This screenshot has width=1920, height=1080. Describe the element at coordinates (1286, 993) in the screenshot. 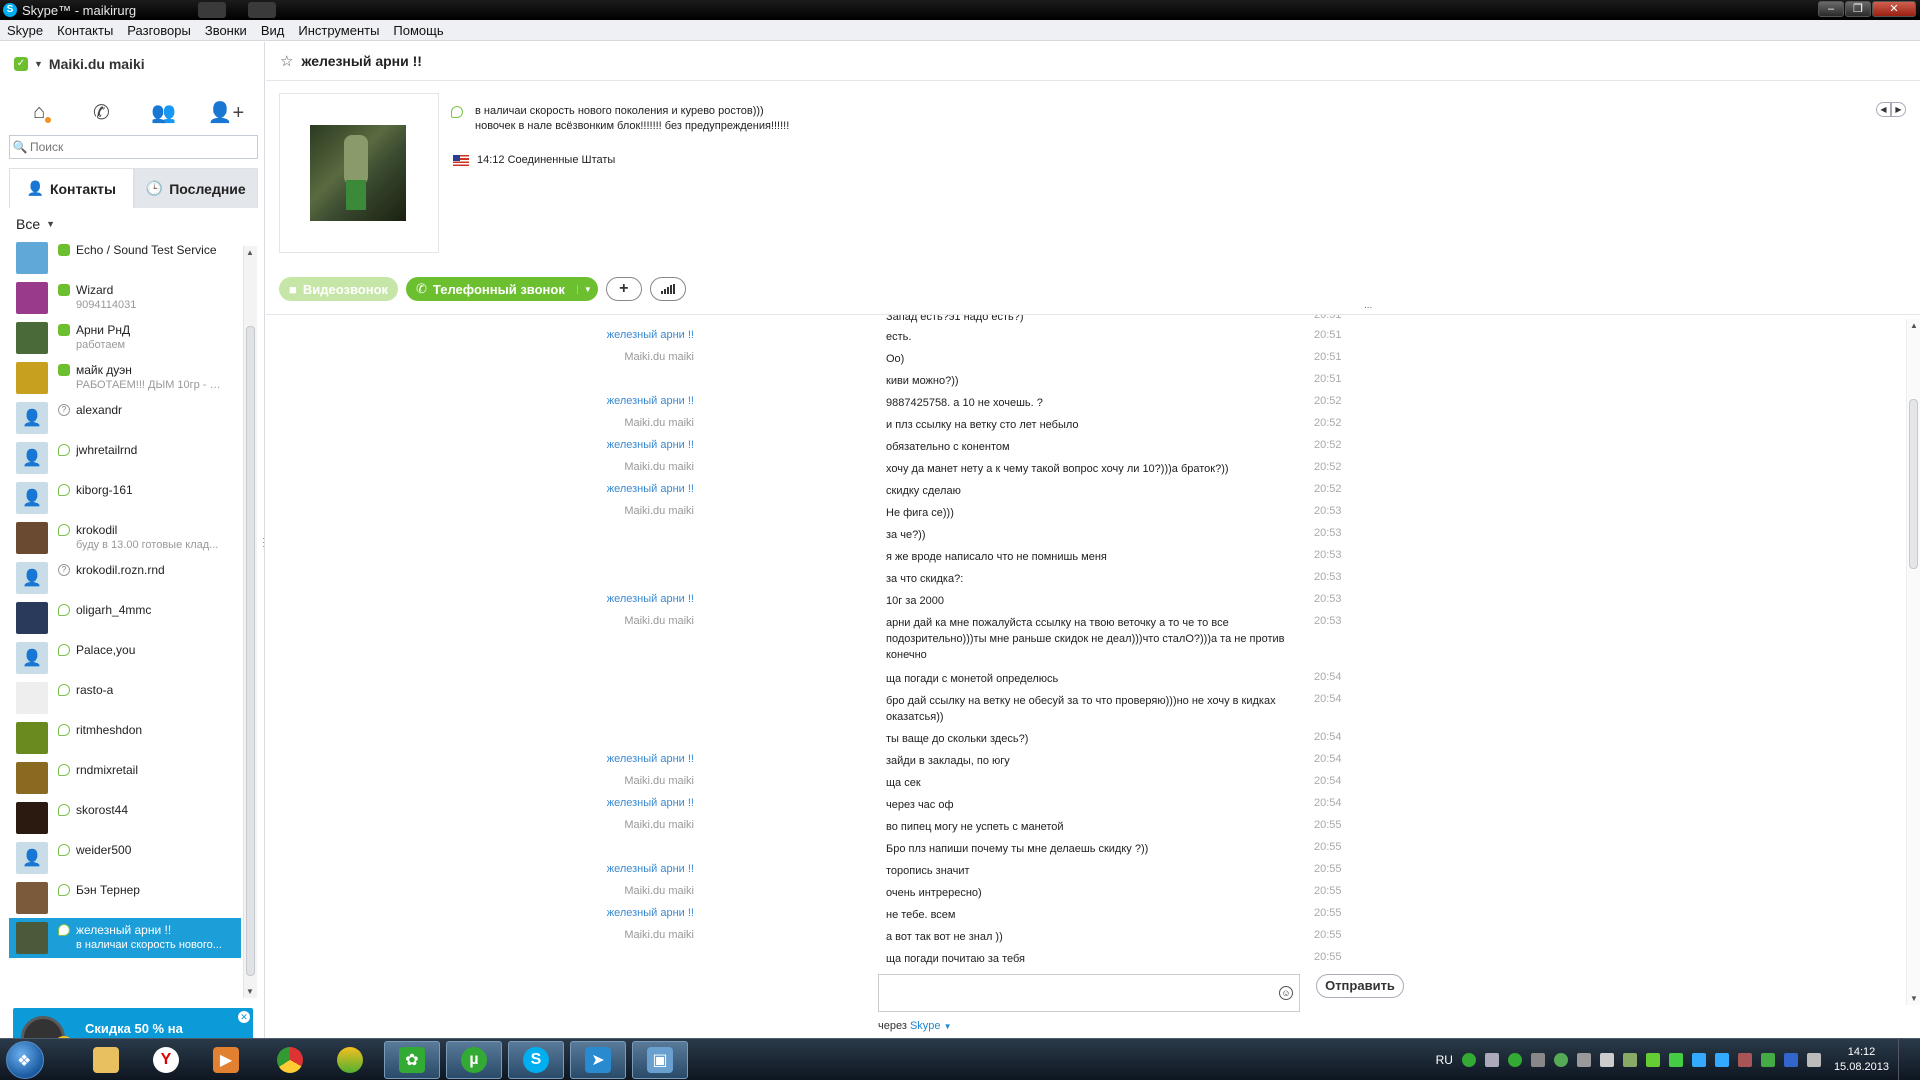

I see `emoticon-icon: ☺` at that location.